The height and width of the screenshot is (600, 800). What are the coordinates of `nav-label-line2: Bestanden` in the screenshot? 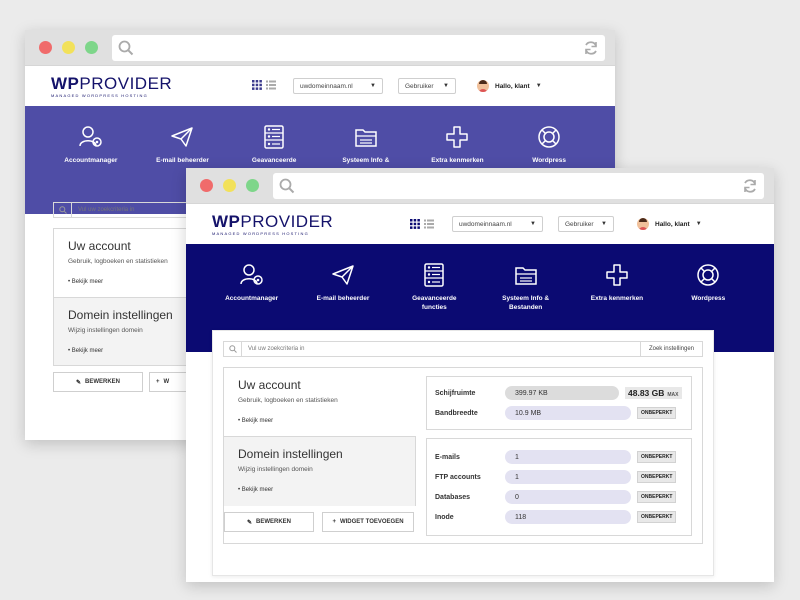 It's located at (526, 308).